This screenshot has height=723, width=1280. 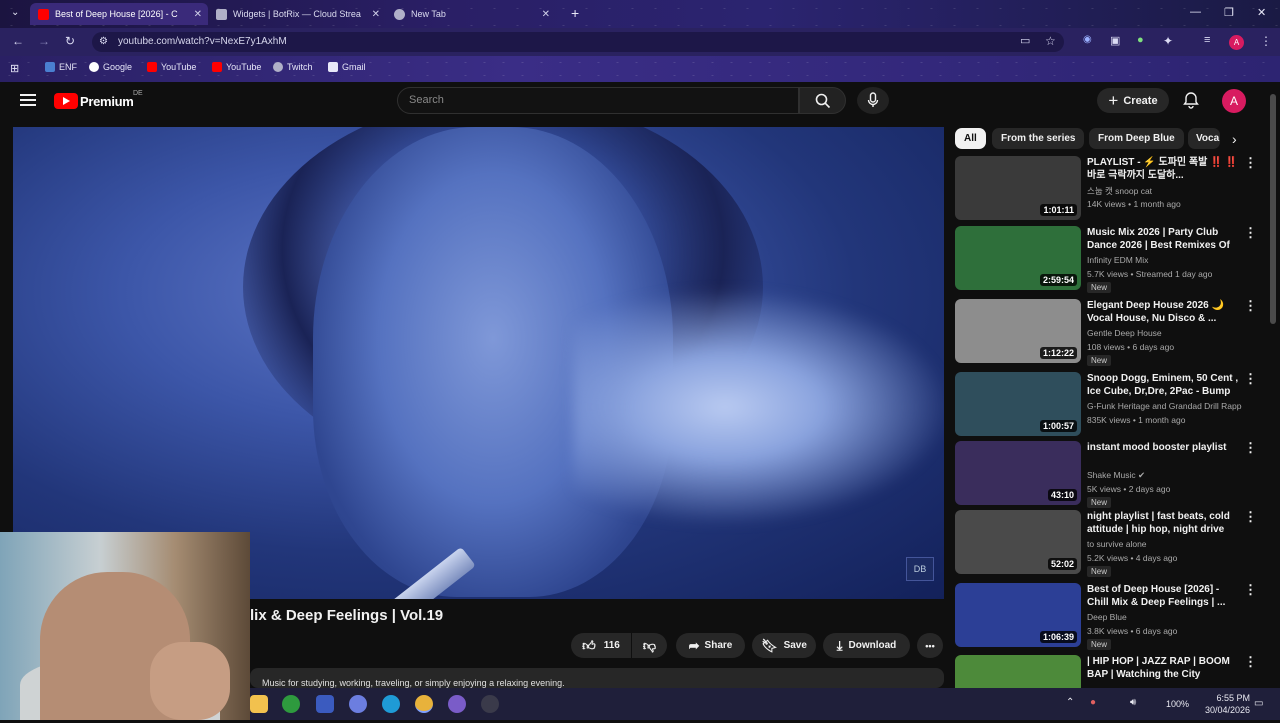 What do you see at coordinates (1164, 333) in the screenshot?
I see `channel-name: Gentle Deep House` at bounding box center [1164, 333].